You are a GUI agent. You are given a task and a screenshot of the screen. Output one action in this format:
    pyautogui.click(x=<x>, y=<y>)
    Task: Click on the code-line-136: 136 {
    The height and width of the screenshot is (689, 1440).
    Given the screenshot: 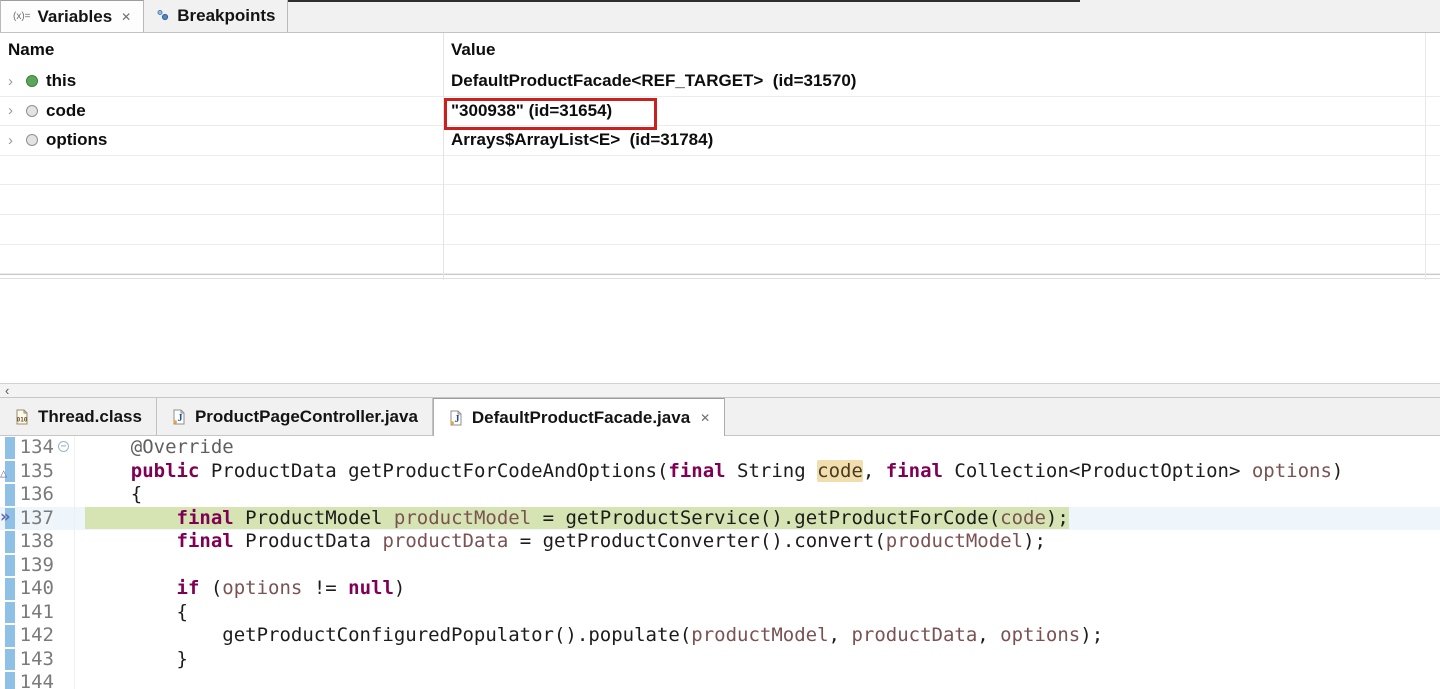 What is the action you would take?
    pyautogui.click(x=720, y=495)
    